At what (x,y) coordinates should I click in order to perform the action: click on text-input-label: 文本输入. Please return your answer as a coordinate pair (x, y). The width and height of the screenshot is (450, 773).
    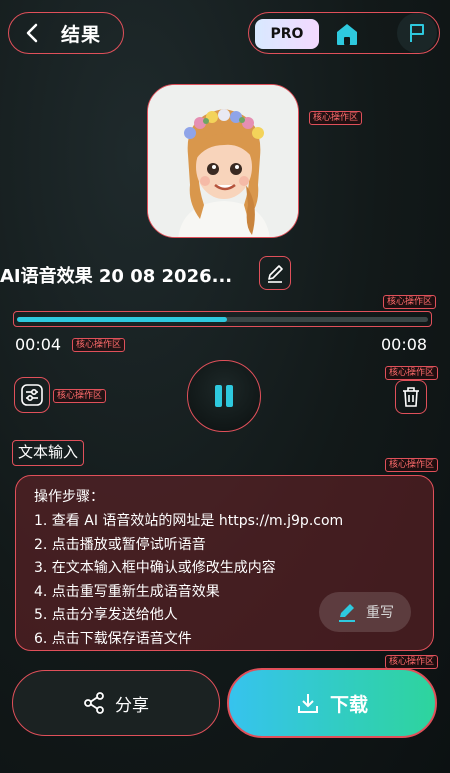
    Looking at the image, I should click on (48, 453).